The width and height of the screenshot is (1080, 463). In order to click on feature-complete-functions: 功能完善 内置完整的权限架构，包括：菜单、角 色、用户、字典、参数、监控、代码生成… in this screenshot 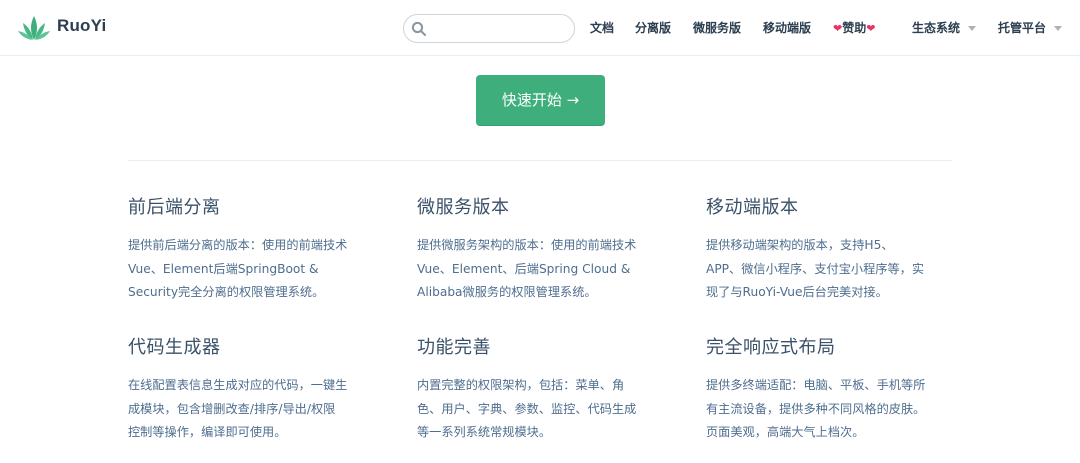, I will do `click(547, 390)`.